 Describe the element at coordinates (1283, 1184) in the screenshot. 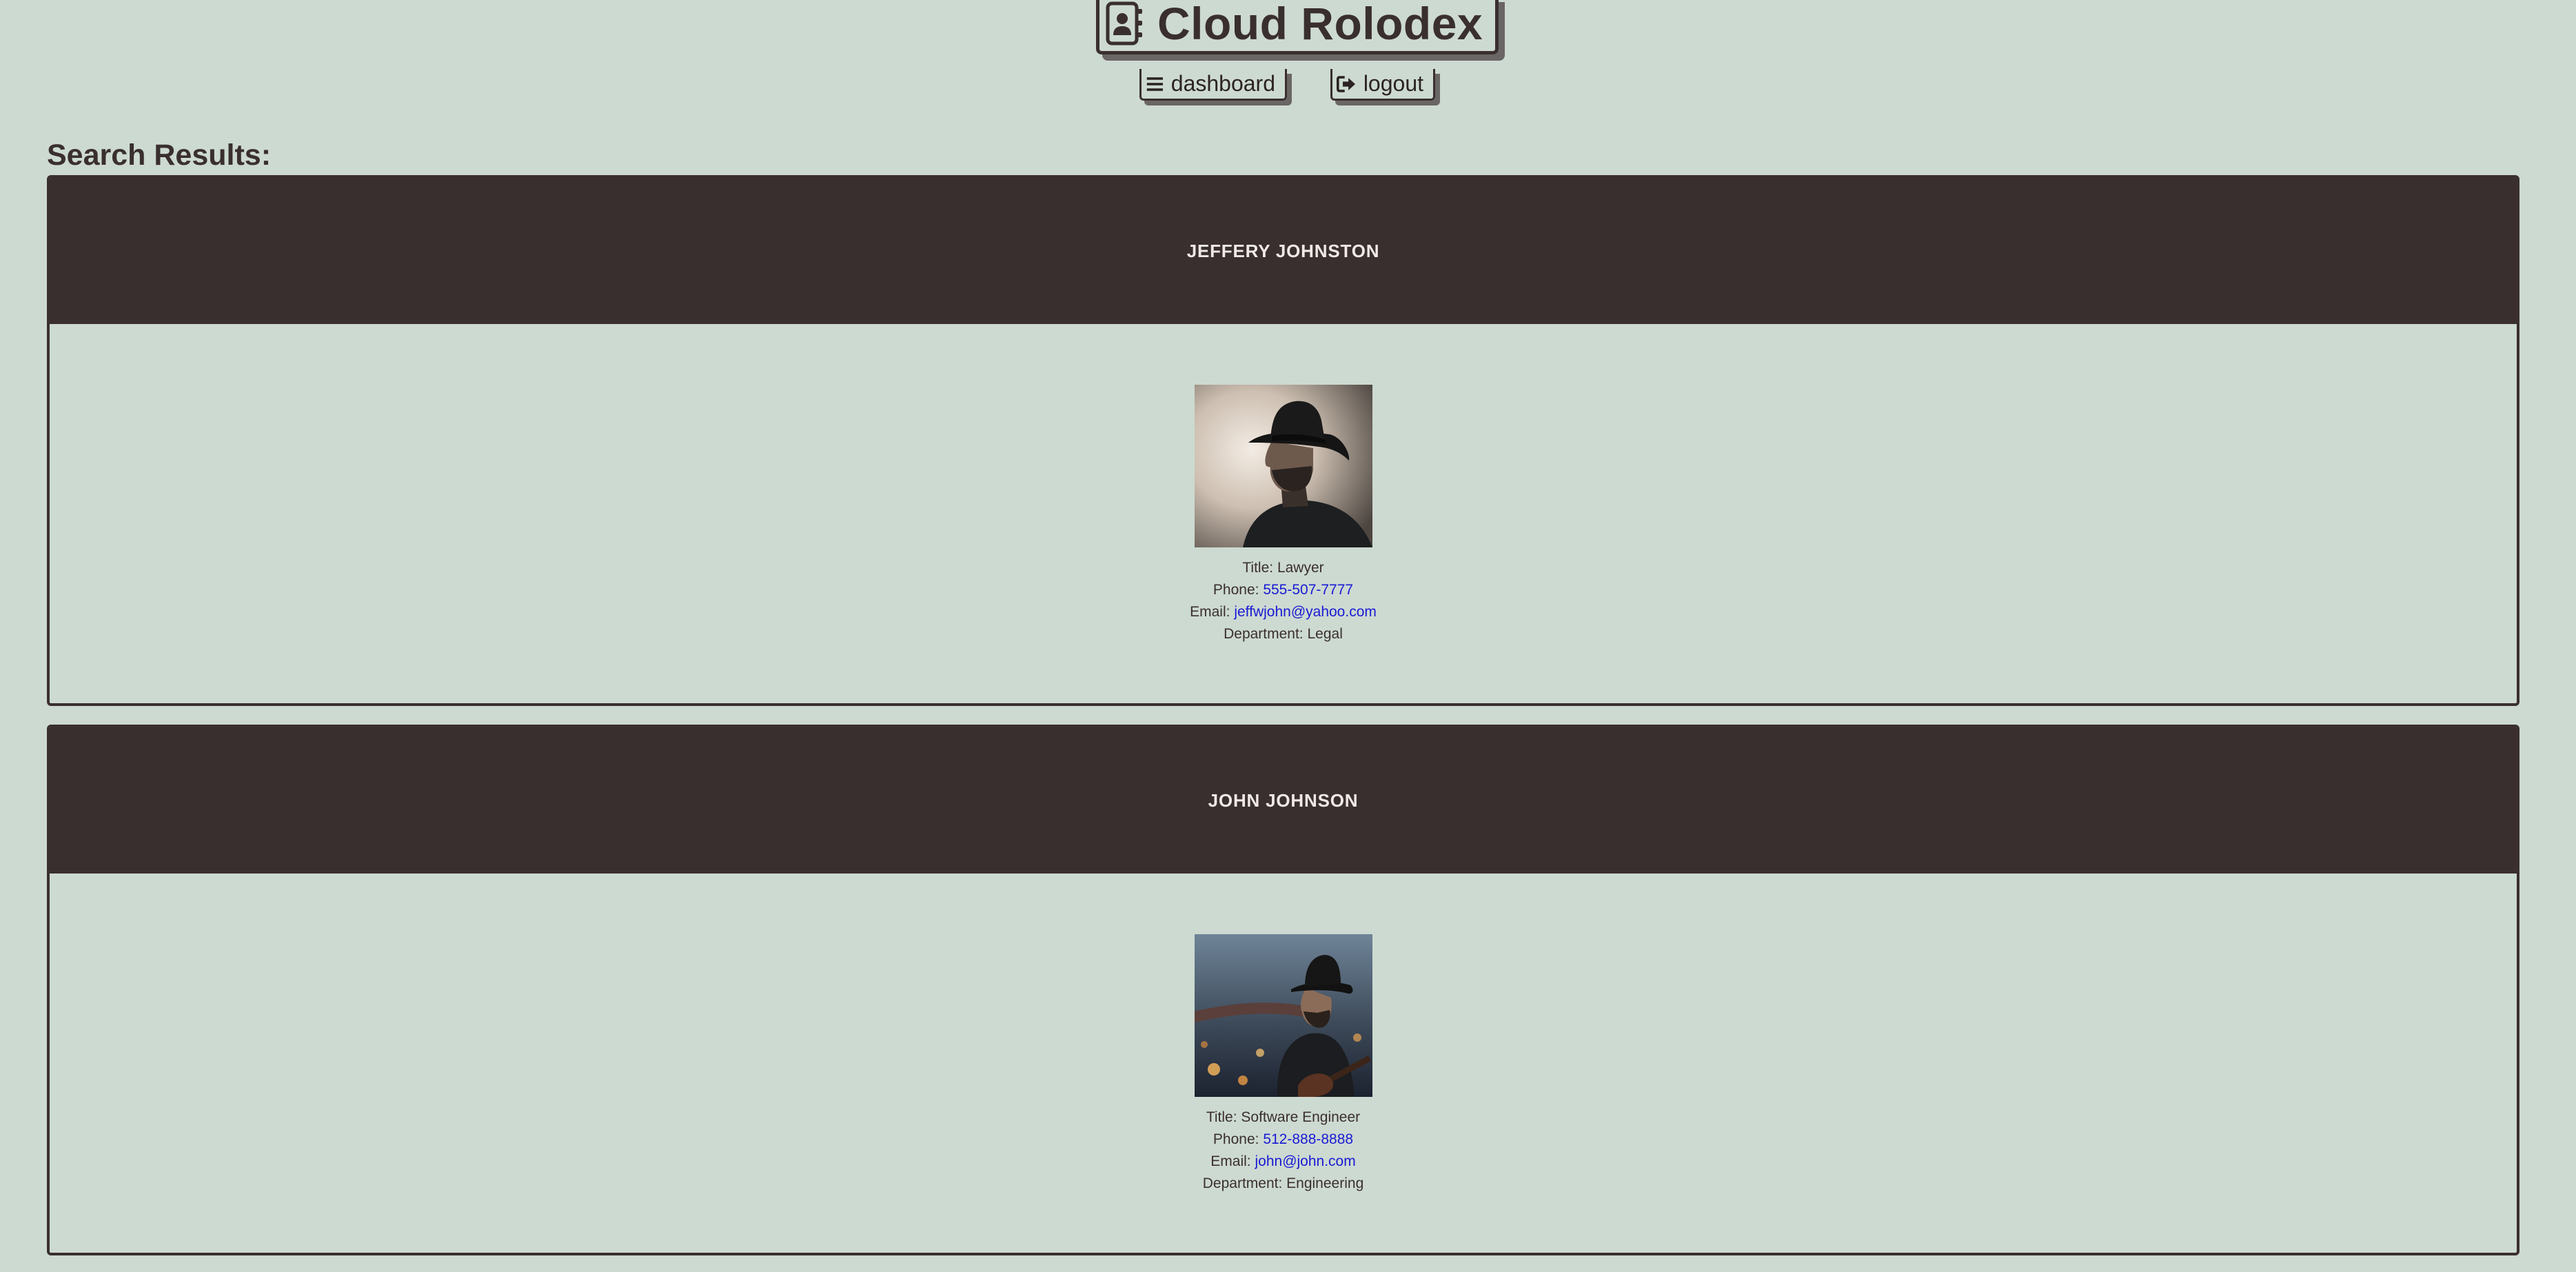

I see `contact-department-row: Department: Engineering` at that location.